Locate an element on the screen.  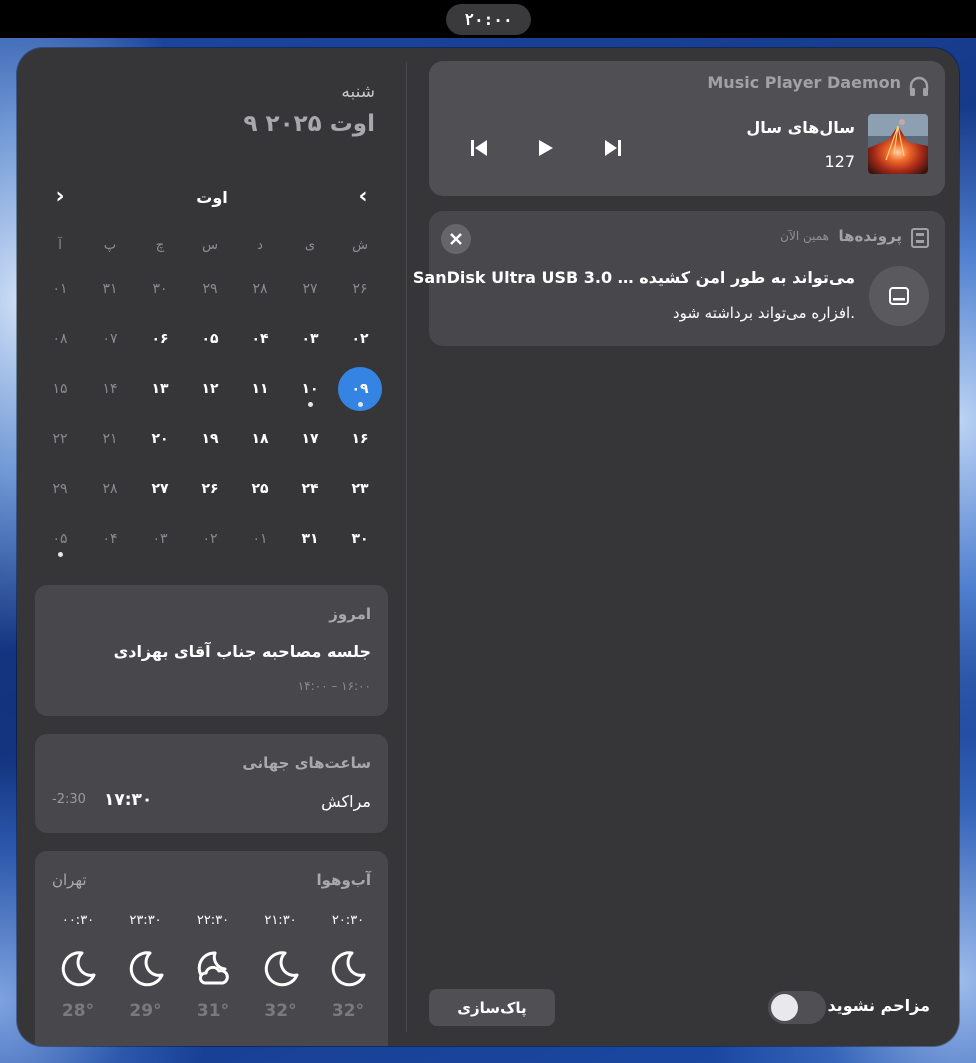
calendar-day: ۱۷ is located at coordinates (310, 439).